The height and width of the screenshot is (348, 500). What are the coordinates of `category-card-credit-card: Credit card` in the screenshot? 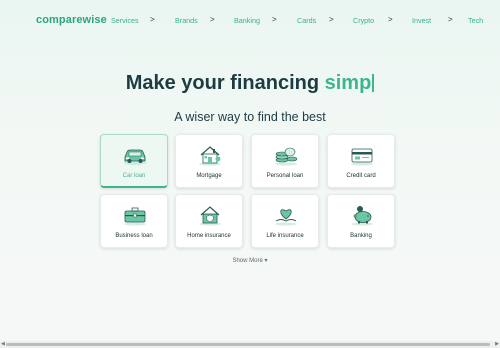 It's located at (361, 161).